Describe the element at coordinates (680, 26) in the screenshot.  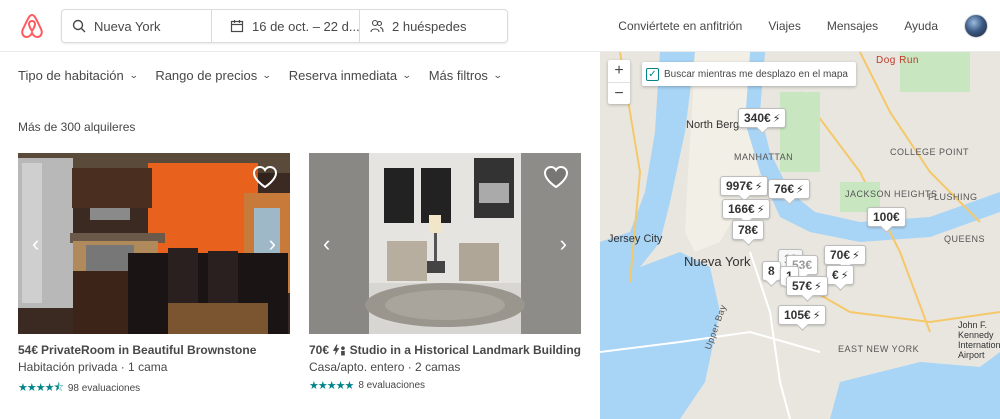
I see `nav-become-host: Conviértete en anfitrión` at that location.